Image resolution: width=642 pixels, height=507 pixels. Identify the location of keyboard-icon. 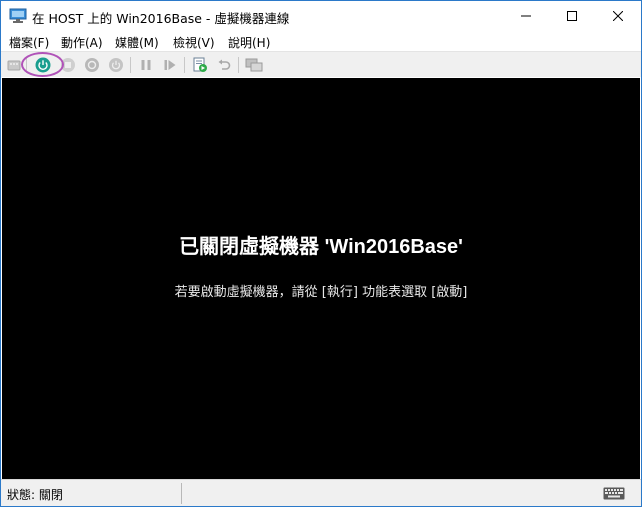
(614, 493).